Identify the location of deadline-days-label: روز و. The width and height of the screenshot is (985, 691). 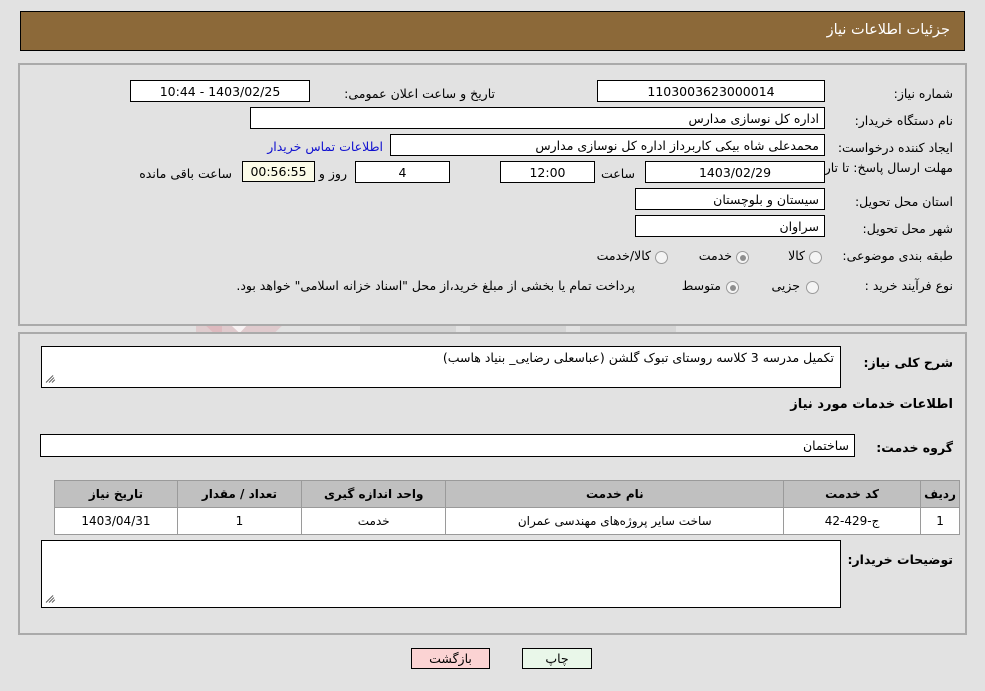
(332, 173).